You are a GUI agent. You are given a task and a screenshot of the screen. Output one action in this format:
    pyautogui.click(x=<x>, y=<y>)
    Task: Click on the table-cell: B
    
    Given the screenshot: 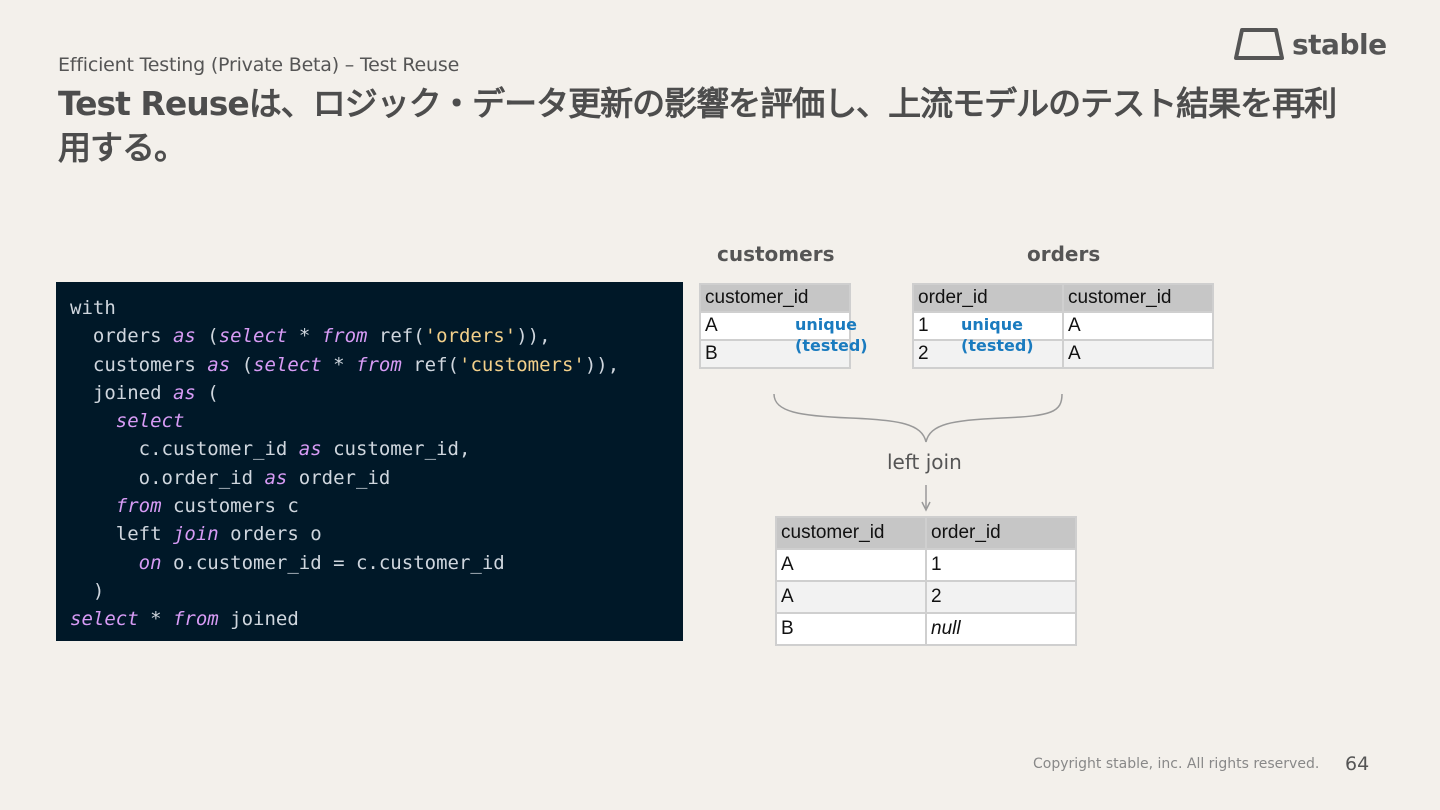 What is the action you would take?
    pyautogui.click(x=851, y=629)
    